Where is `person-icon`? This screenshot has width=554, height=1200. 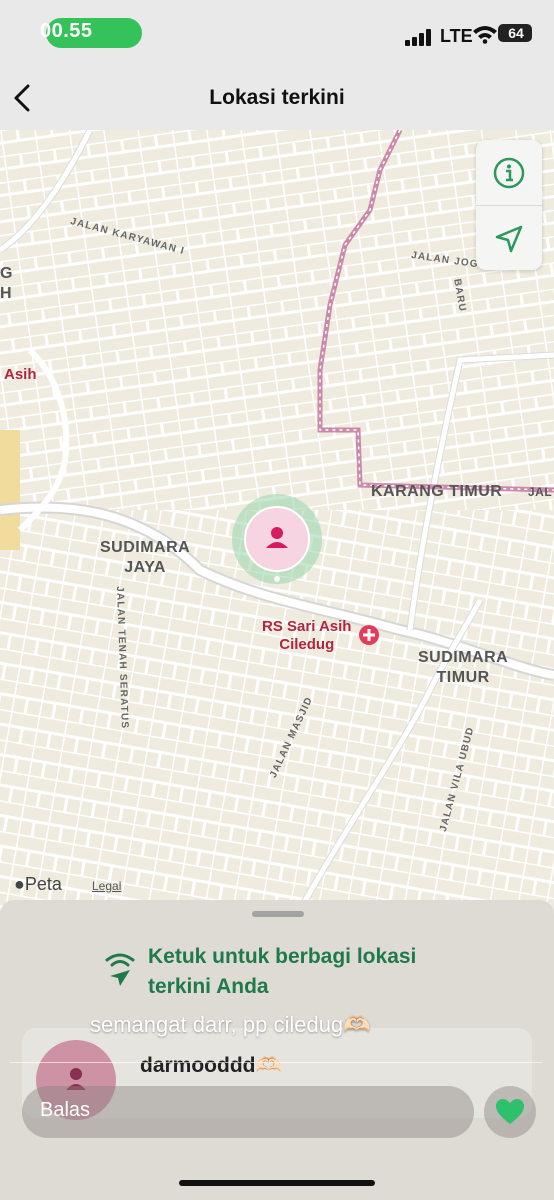 person-icon is located at coordinates (277, 537).